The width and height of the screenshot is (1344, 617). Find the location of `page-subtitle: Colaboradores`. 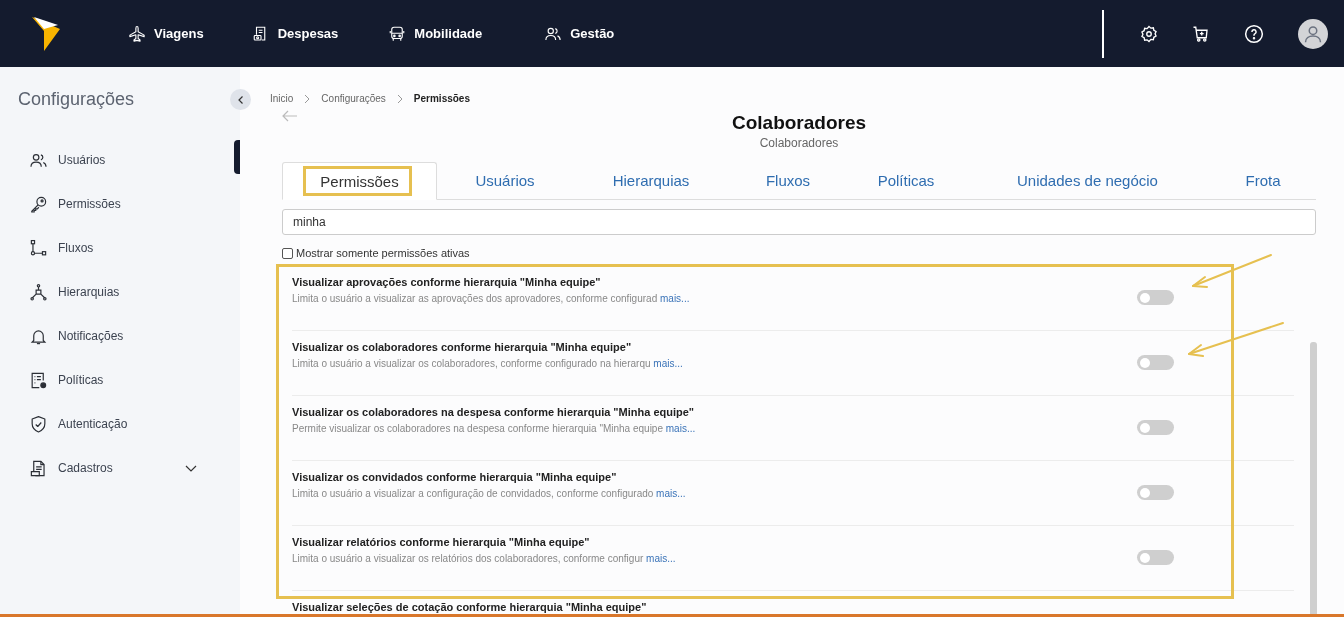

page-subtitle: Colaboradores is located at coordinates (799, 143).